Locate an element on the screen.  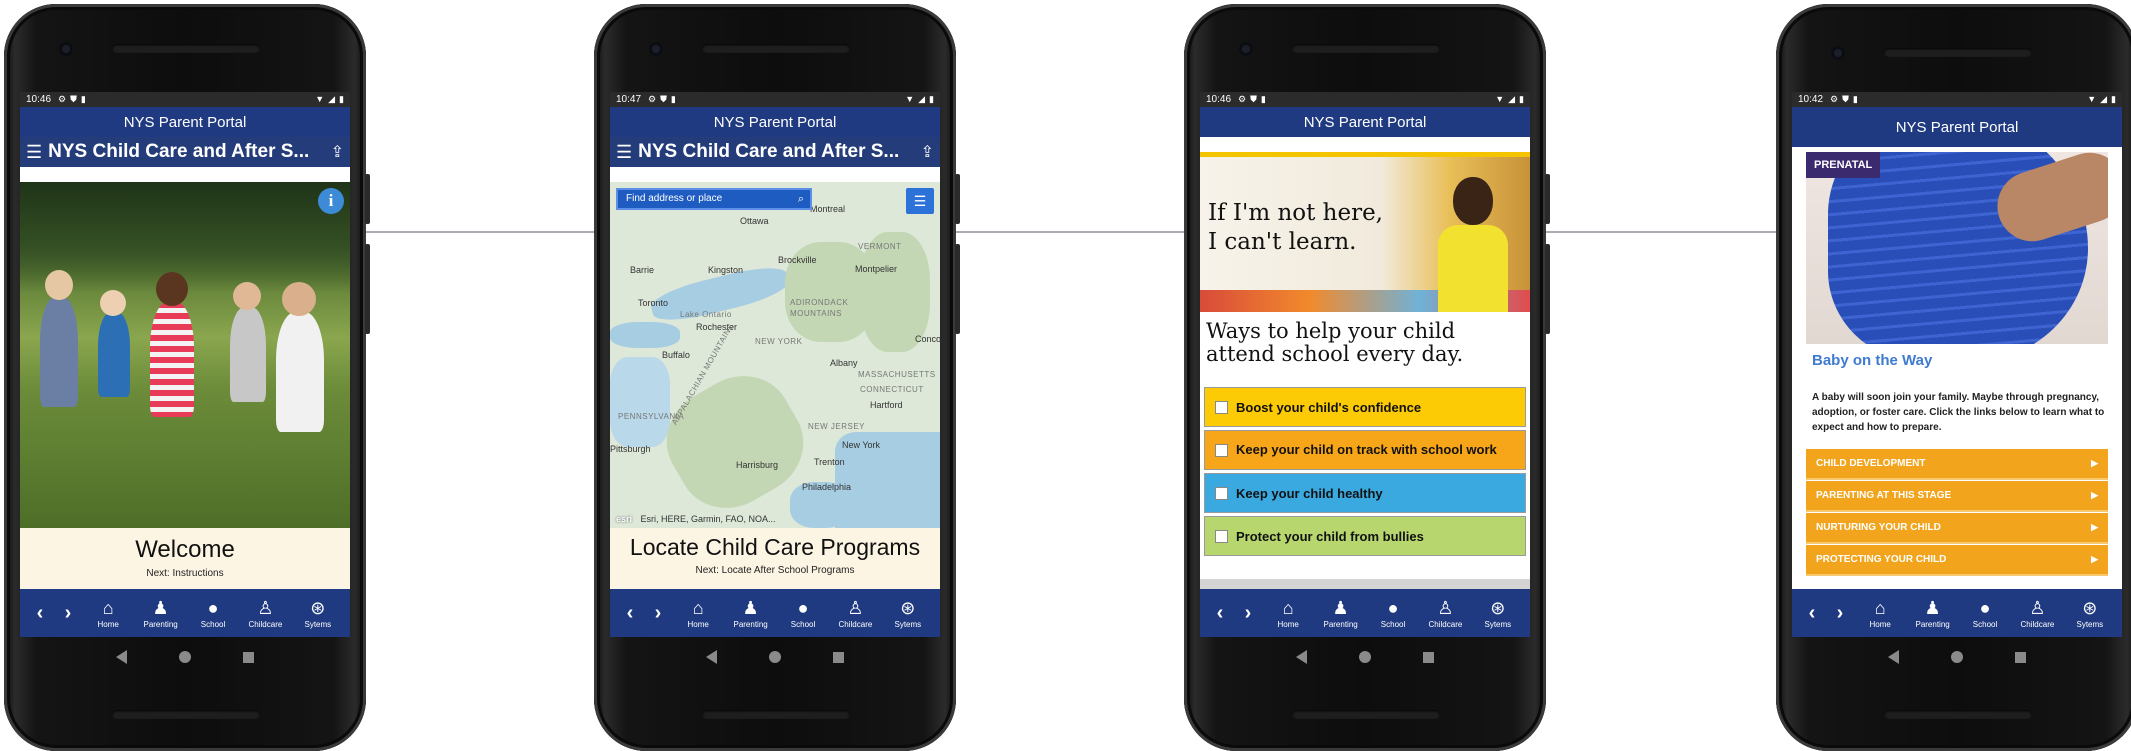
caption-next: Next: Locate After School Programs is located at coordinates (775, 570).